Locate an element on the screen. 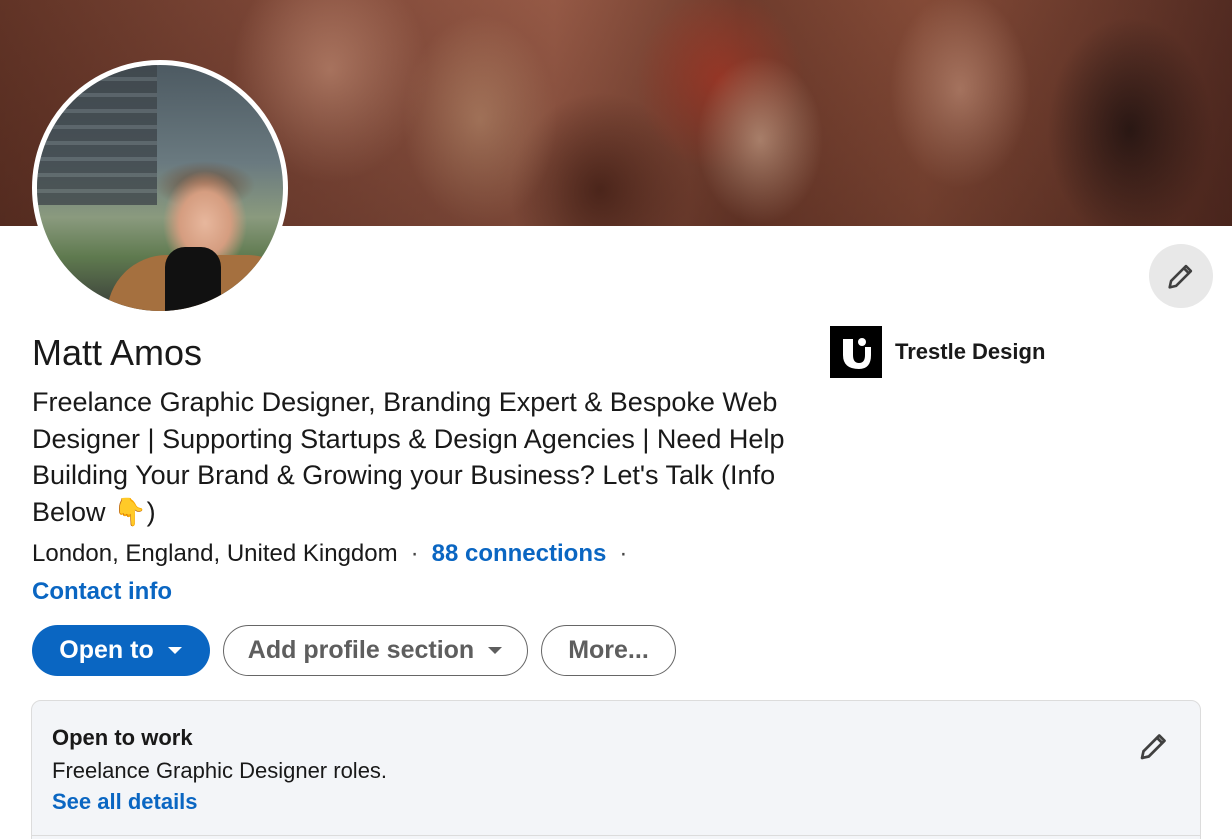 This screenshot has height=839, width=1232. connections-link: 88 connections is located at coordinates (519, 554).